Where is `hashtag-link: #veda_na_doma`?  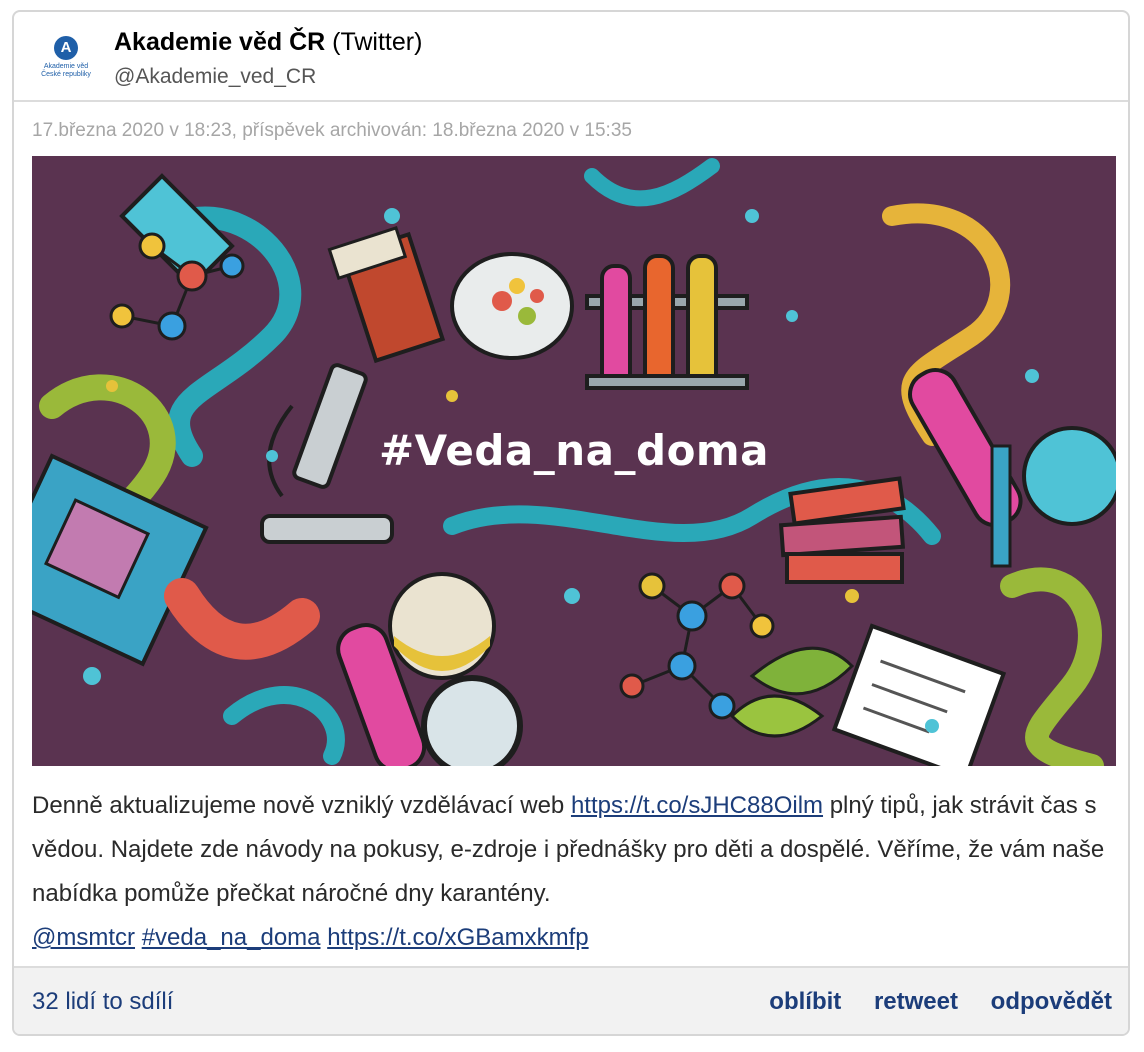 hashtag-link: #veda_na_doma is located at coordinates (231, 937).